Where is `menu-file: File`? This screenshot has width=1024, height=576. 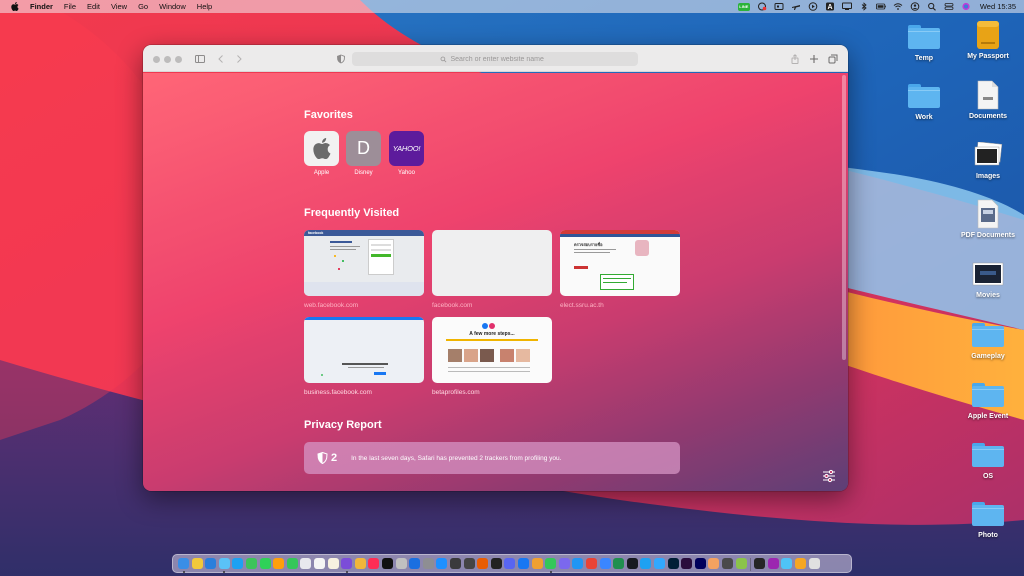
menu-file: File is located at coordinates (70, 6).